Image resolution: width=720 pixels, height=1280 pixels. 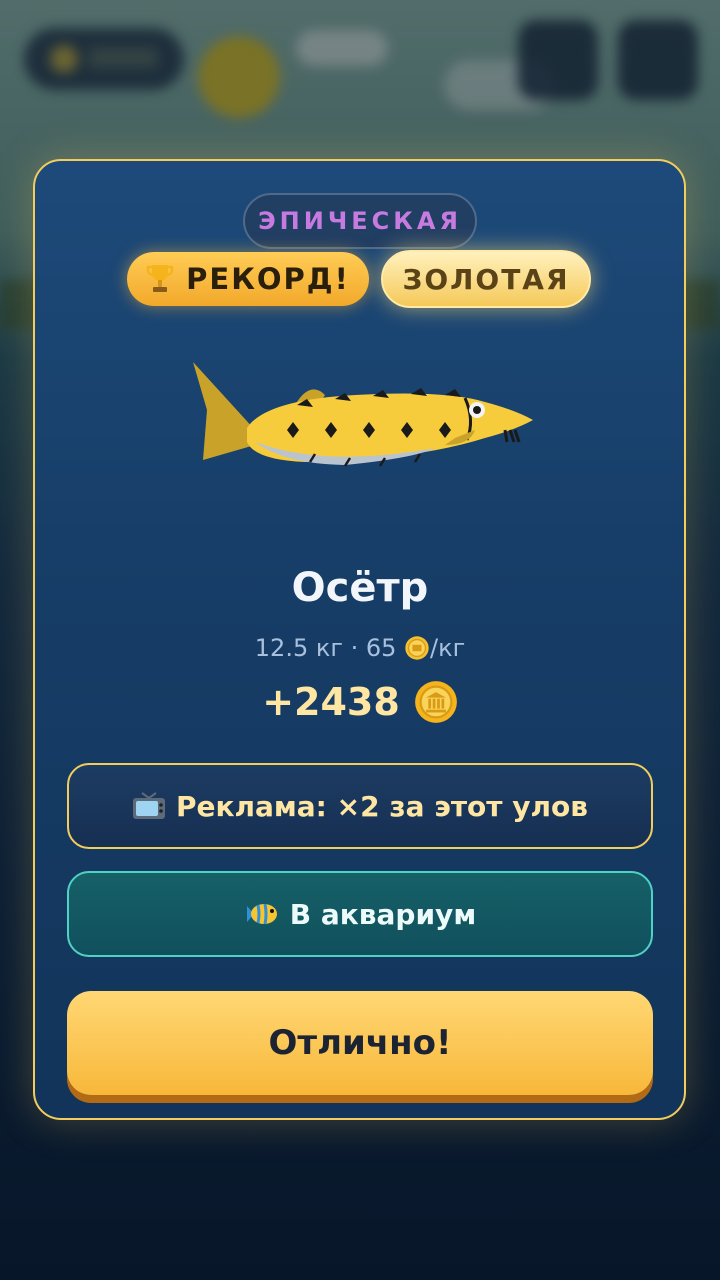 I want to click on reward-amount: +2438, so click(x=360, y=702).